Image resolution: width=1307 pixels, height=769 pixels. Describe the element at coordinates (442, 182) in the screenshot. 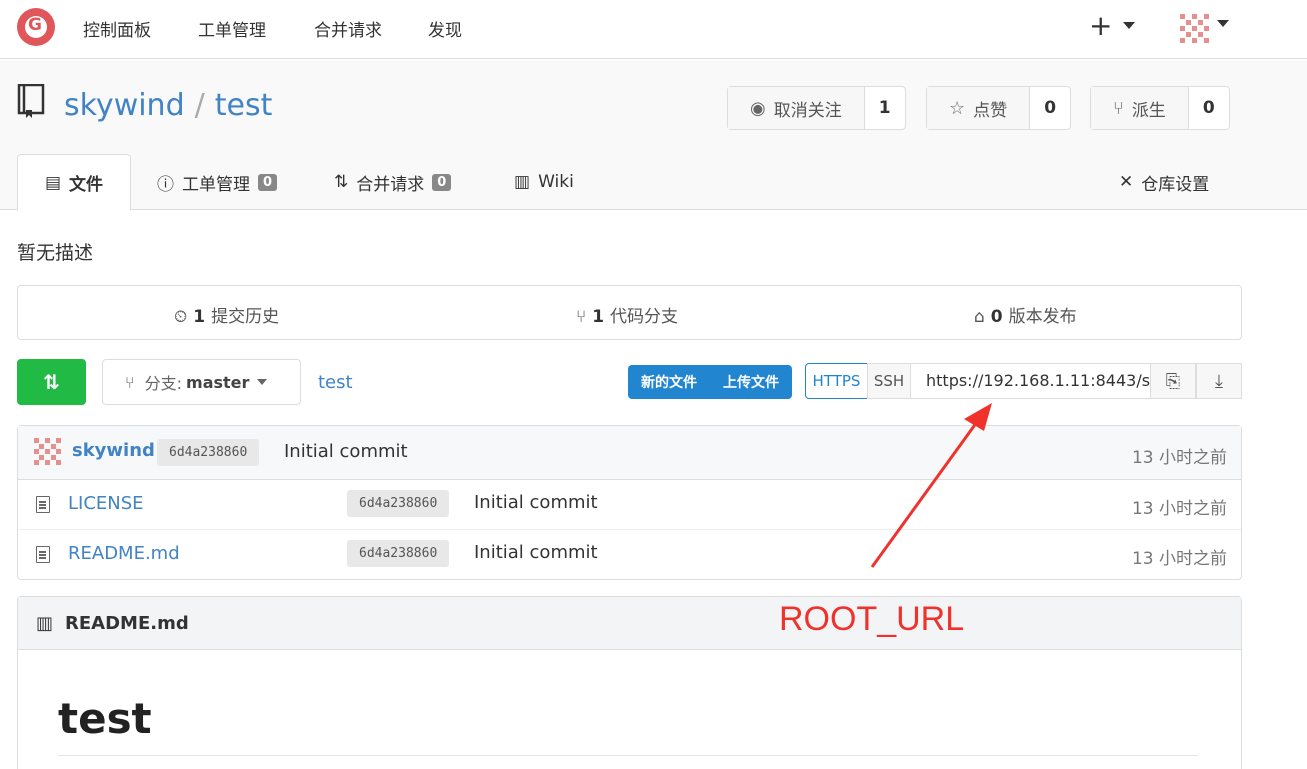

I see `pulls-count-badge: 0` at that location.